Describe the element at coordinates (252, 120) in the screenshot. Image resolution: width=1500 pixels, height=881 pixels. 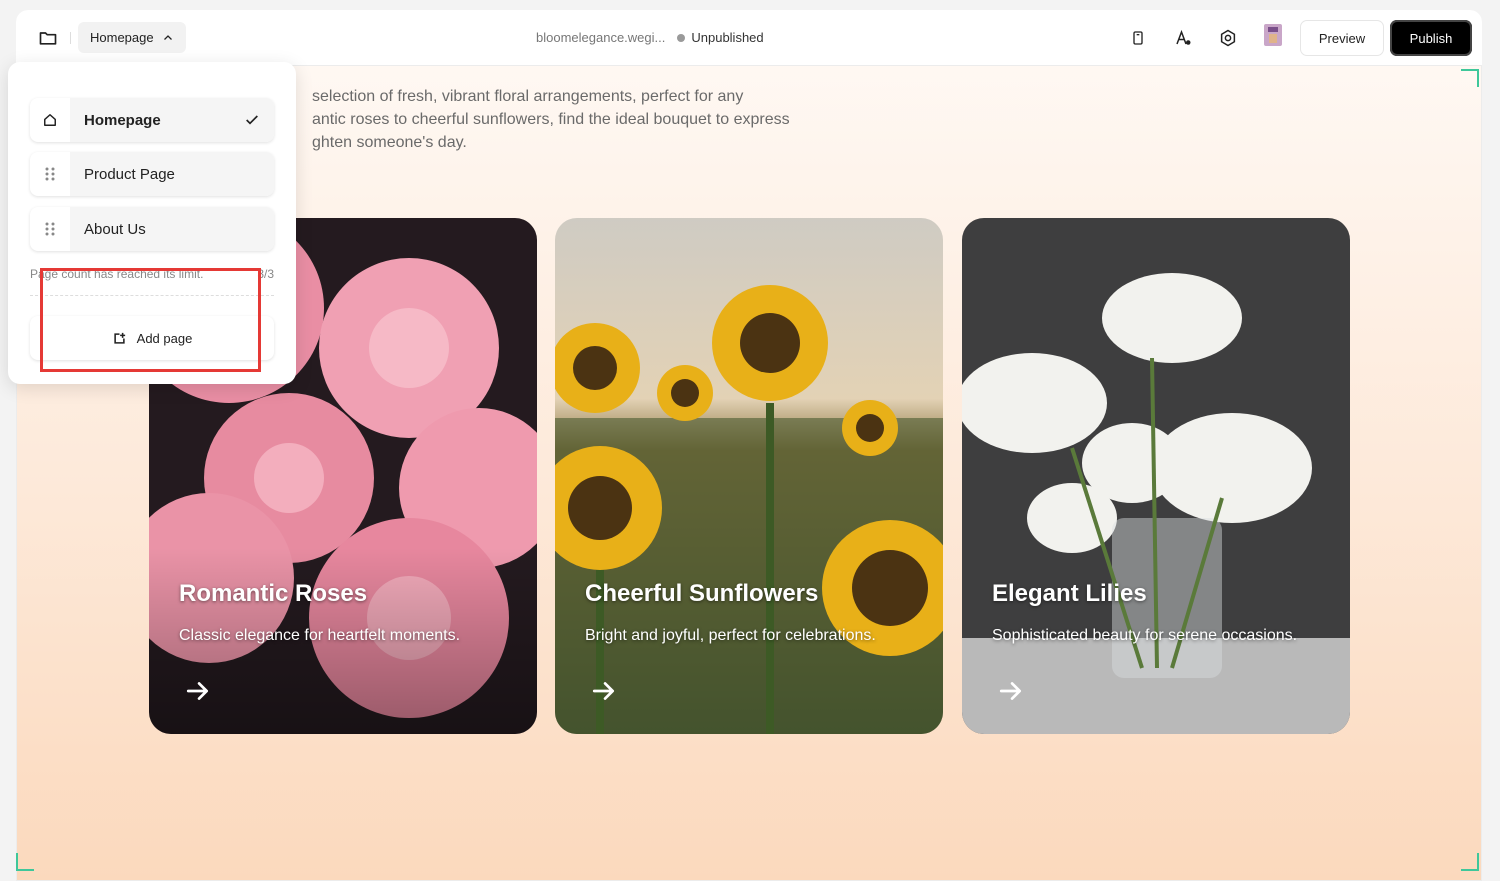
I see `check-icon` at that location.